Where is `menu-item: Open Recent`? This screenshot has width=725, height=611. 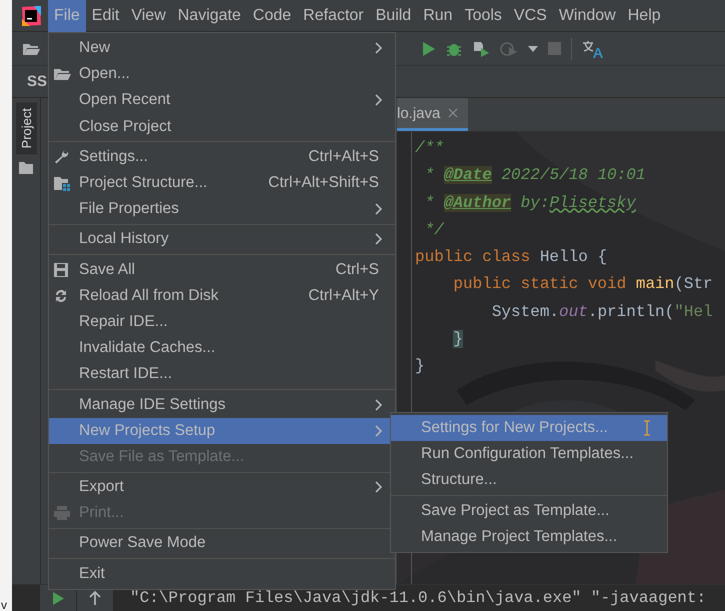 menu-item: Open Recent is located at coordinates (222, 100).